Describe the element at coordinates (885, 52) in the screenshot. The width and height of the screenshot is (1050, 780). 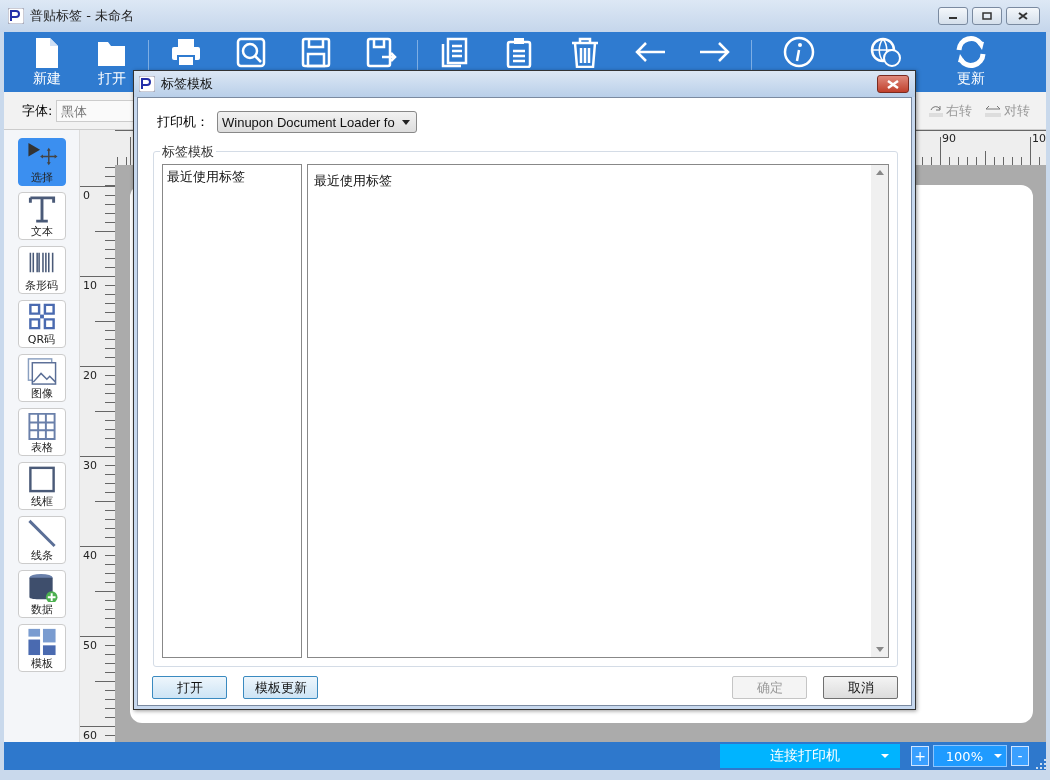
I see `language-icon` at that location.